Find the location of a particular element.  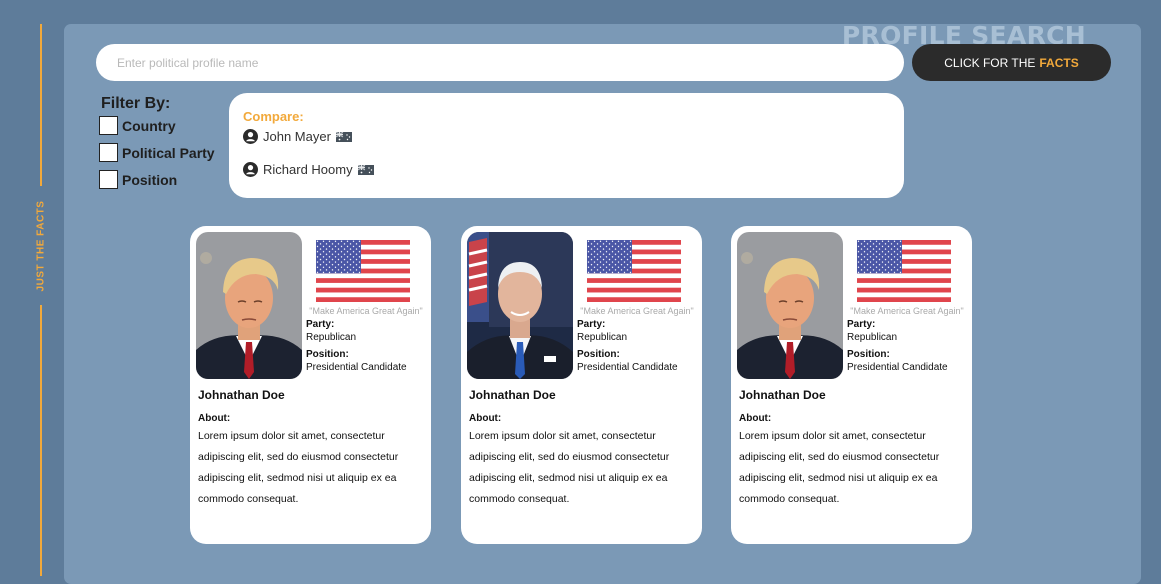

filter-position: Position is located at coordinates (138, 179).